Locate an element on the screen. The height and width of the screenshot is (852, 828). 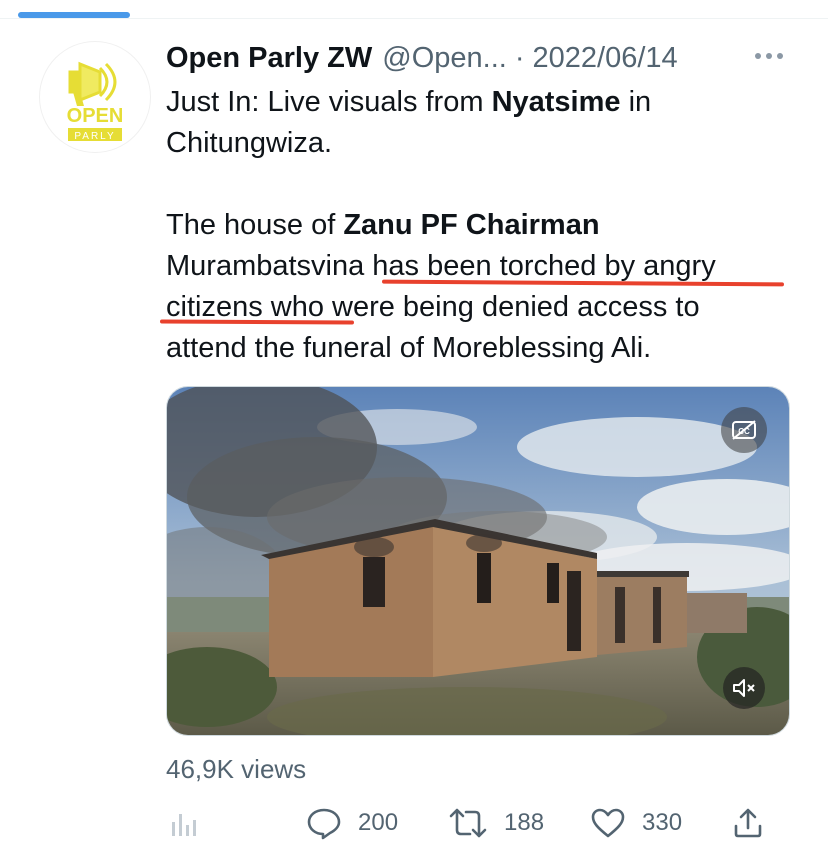
action-bar: 200 188 330 is located at coordinates (476, 823).